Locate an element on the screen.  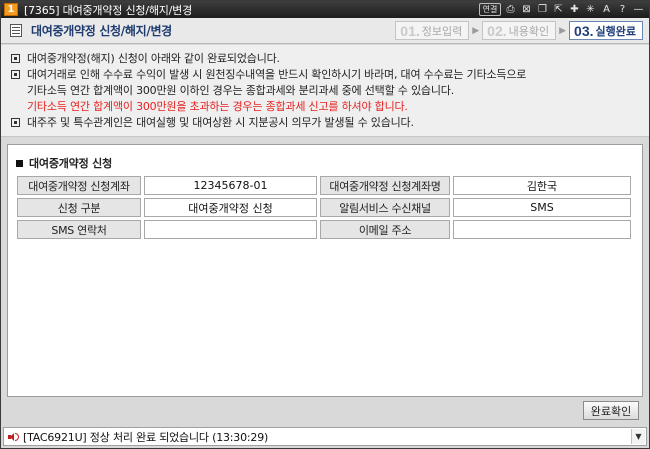
minimize-icon: — is located at coordinates (638, 9).